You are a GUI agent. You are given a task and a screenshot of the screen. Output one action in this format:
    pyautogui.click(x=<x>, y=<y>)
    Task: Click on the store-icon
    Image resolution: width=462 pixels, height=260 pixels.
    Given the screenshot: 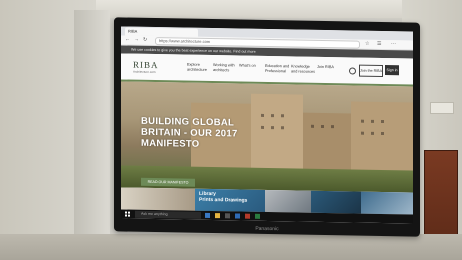 What is the action you would take?
    pyautogui.click(x=227, y=216)
    